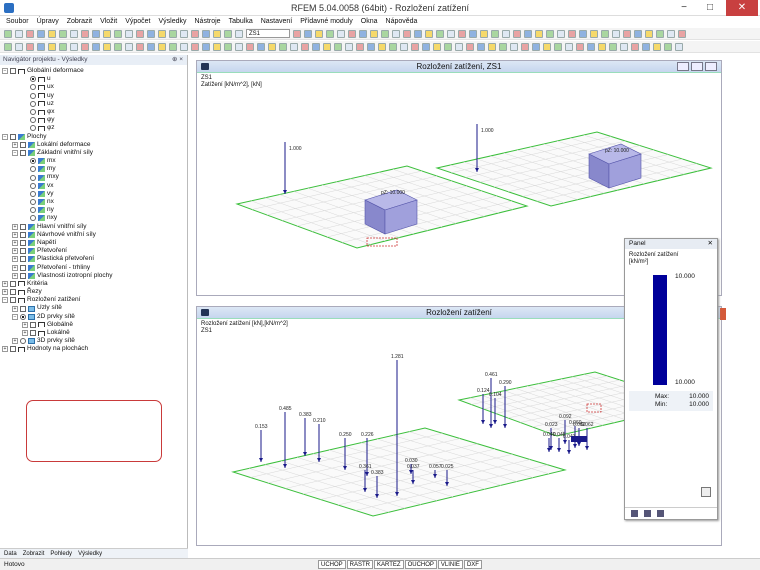 The image size is (760, 570). I want to click on menu-5: Výsledky, so click(172, 21).